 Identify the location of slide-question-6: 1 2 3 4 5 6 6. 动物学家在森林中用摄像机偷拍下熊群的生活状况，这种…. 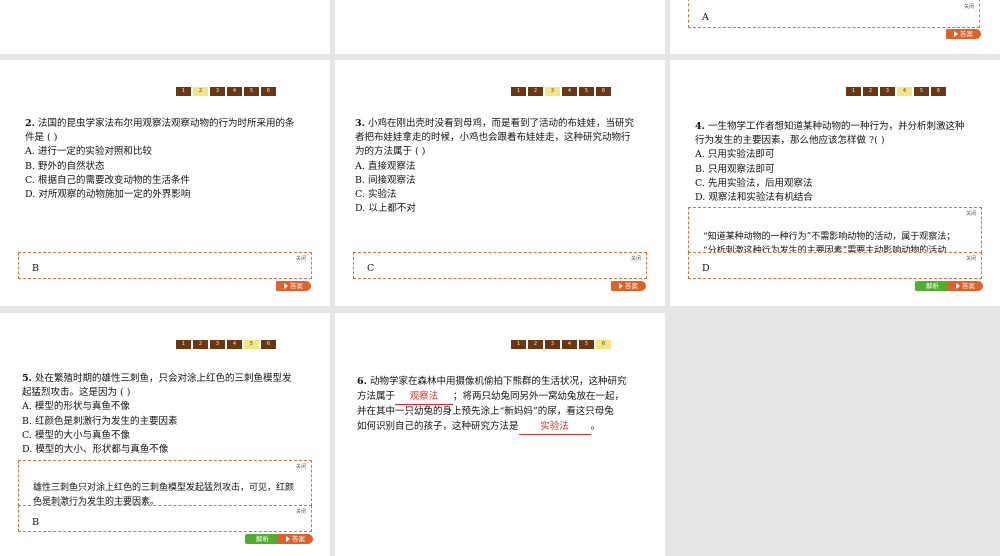
(500, 434).